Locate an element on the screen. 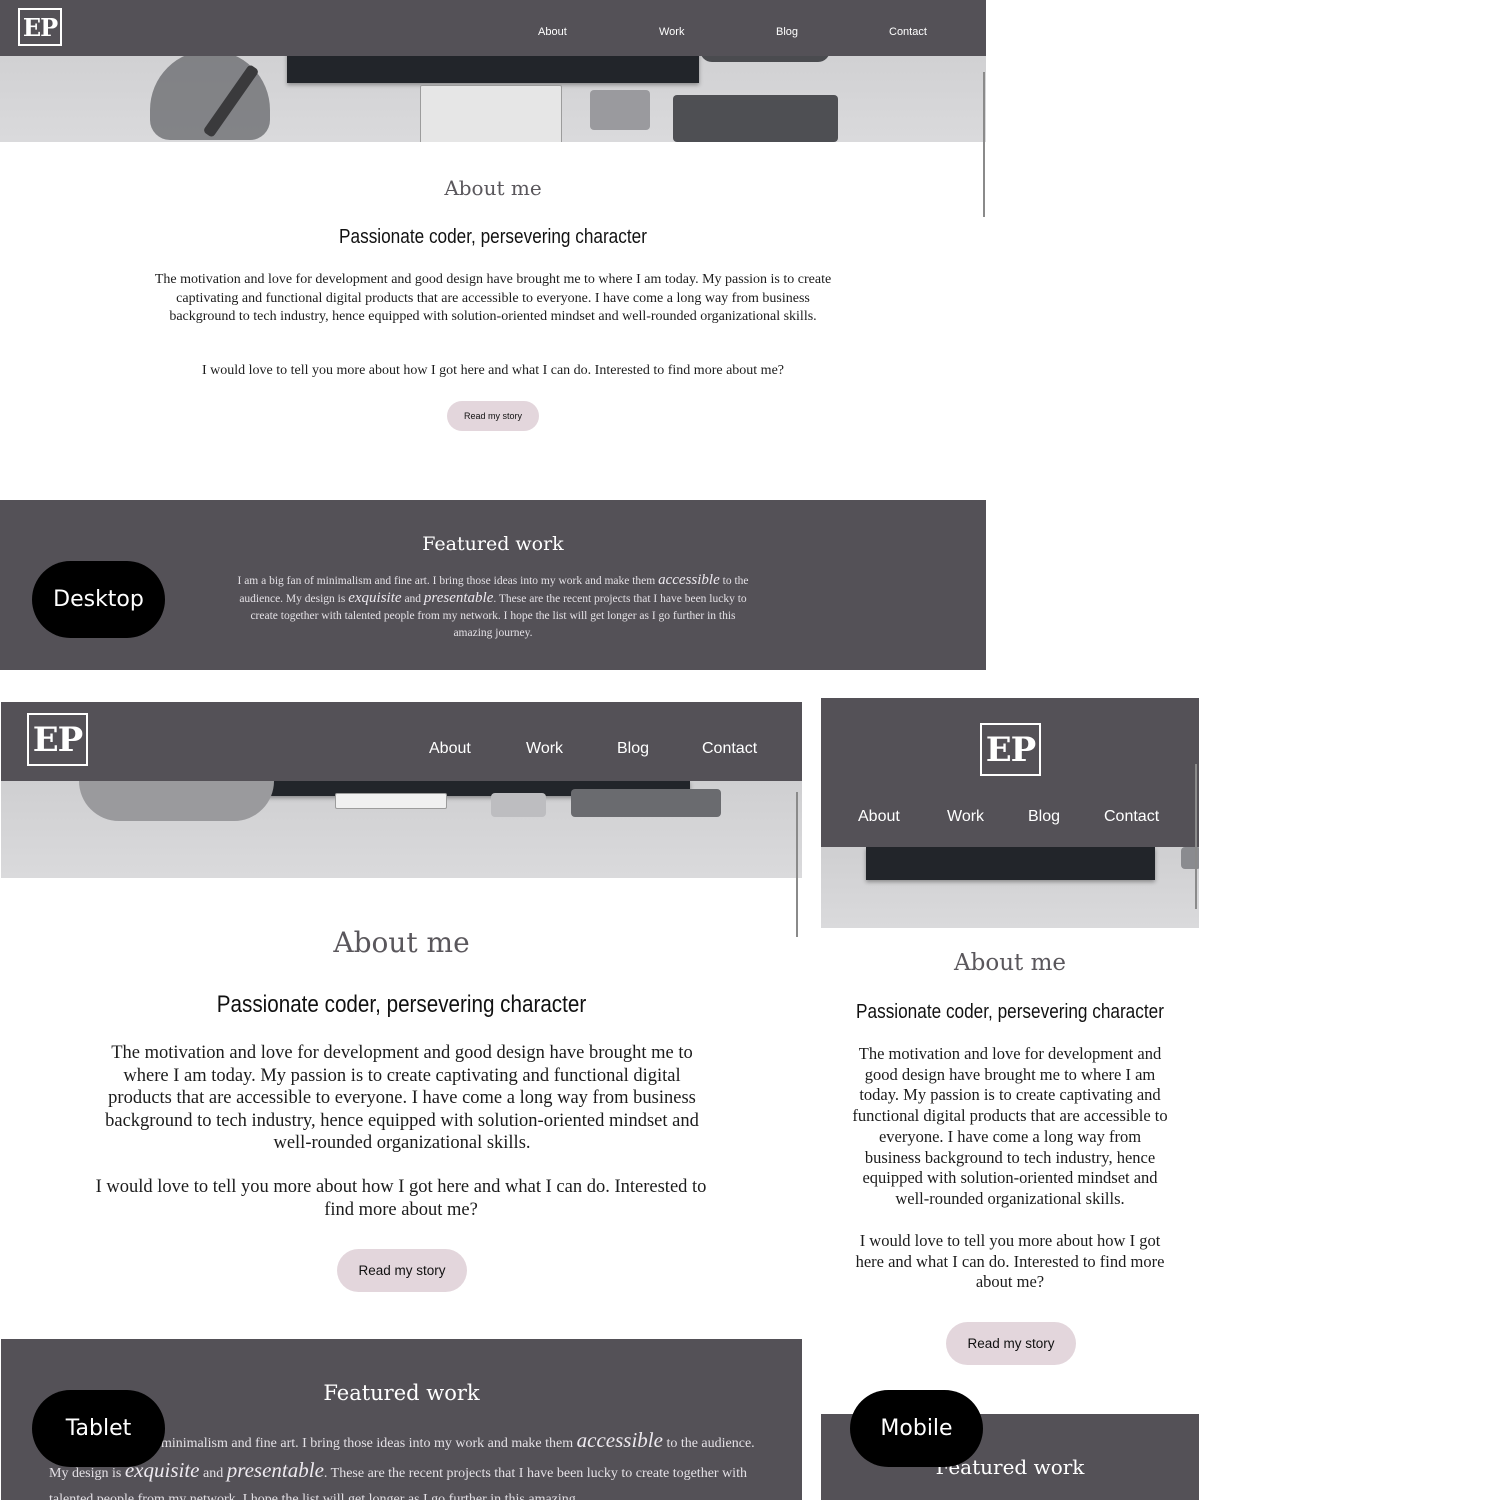 This screenshot has width=1500, height=1500. tablet-navbar: EP About Work Blog Contact is located at coordinates (401, 741).